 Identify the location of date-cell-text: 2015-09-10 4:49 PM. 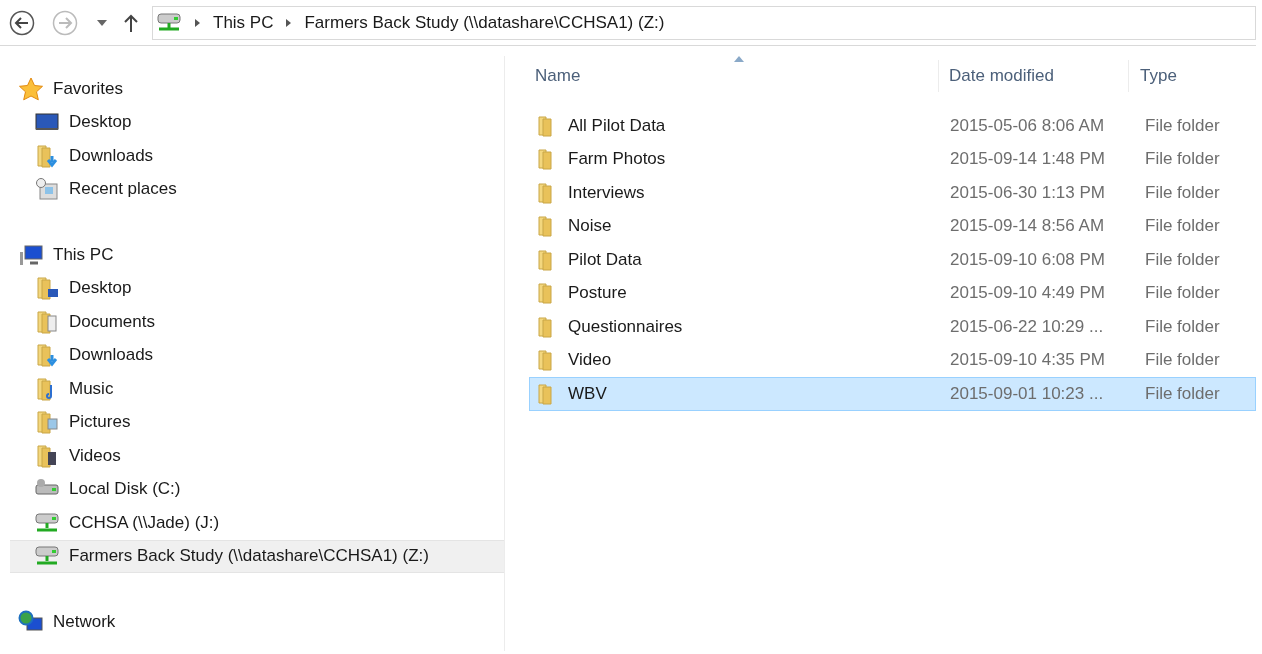
(1027, 293).